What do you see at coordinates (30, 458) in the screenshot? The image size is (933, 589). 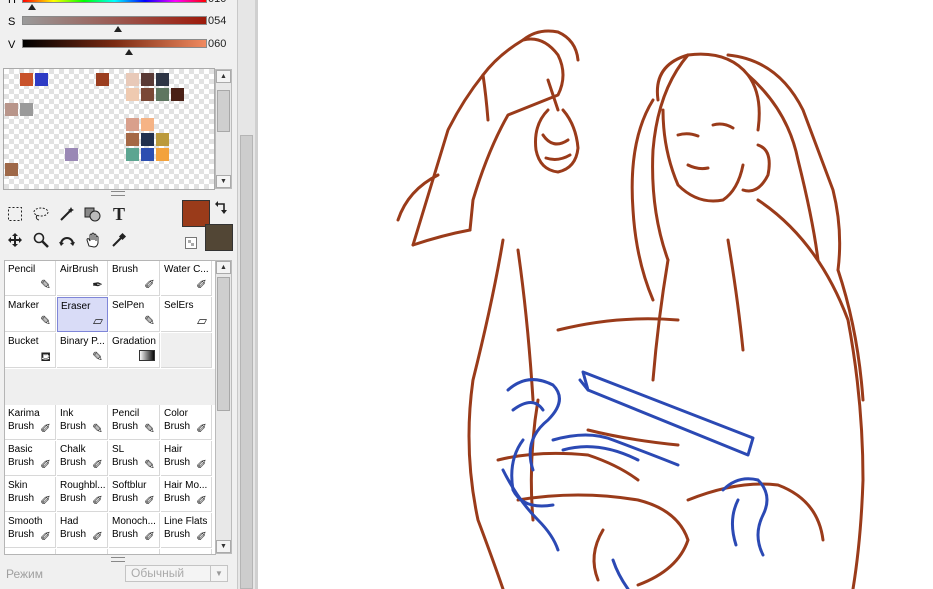 I see `brush-basic: Basic Brush ✐` at bounding box center [30, 458].